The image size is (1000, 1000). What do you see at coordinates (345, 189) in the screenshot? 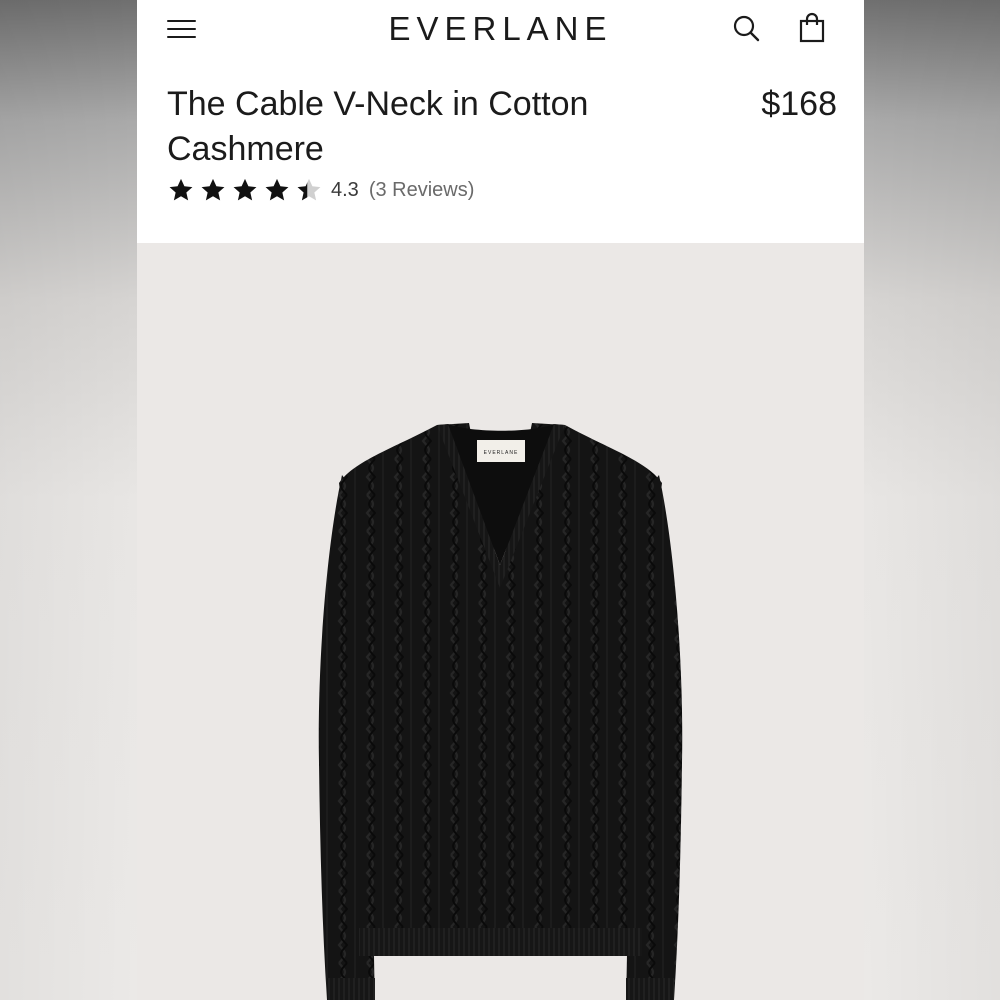
I see `rating-value: 4.3` at bounding box center [345, 189].